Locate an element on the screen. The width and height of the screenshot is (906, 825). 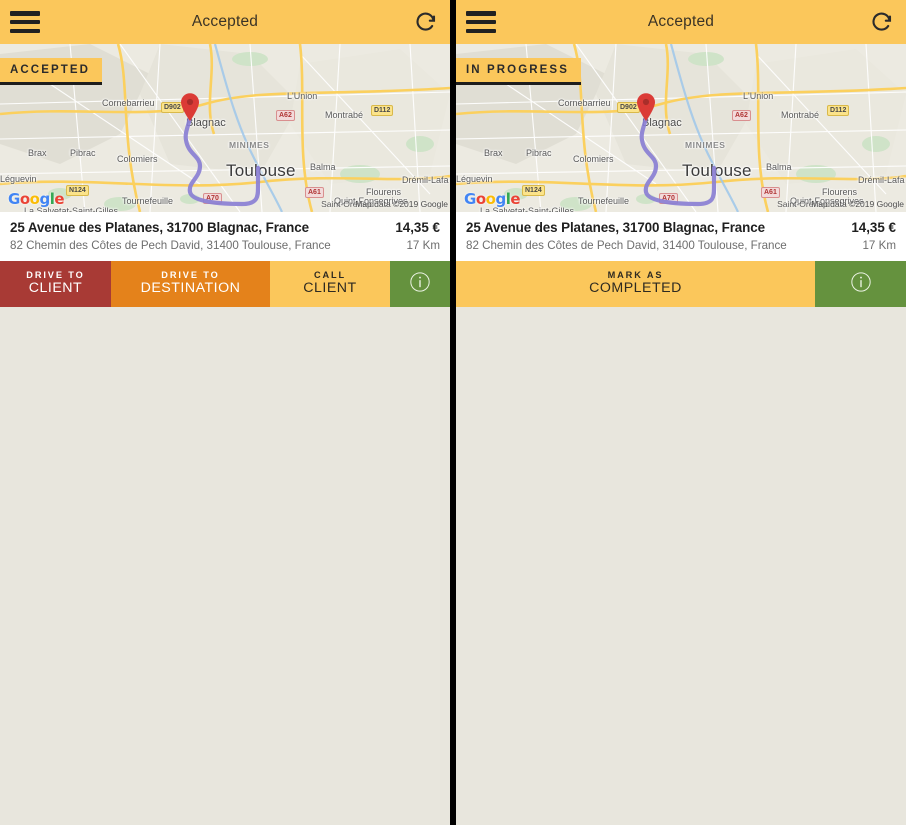
drive-to-client-button: DRIVE TO CLIENT is located at coordinates (55, 284).